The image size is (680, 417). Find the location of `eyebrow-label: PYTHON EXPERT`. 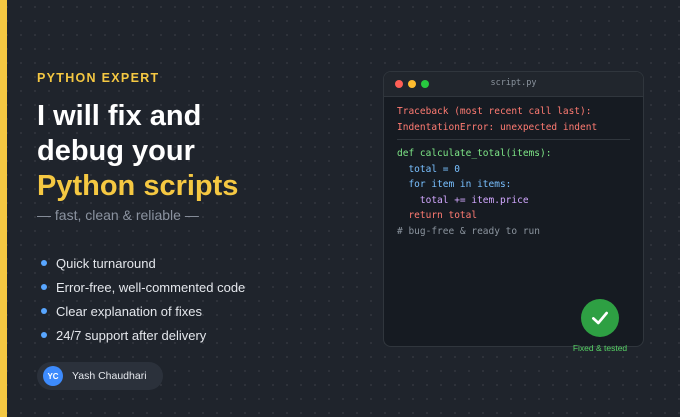

eyebrow-label: PYTHON EXPERT is located at coordinates (98, 78).